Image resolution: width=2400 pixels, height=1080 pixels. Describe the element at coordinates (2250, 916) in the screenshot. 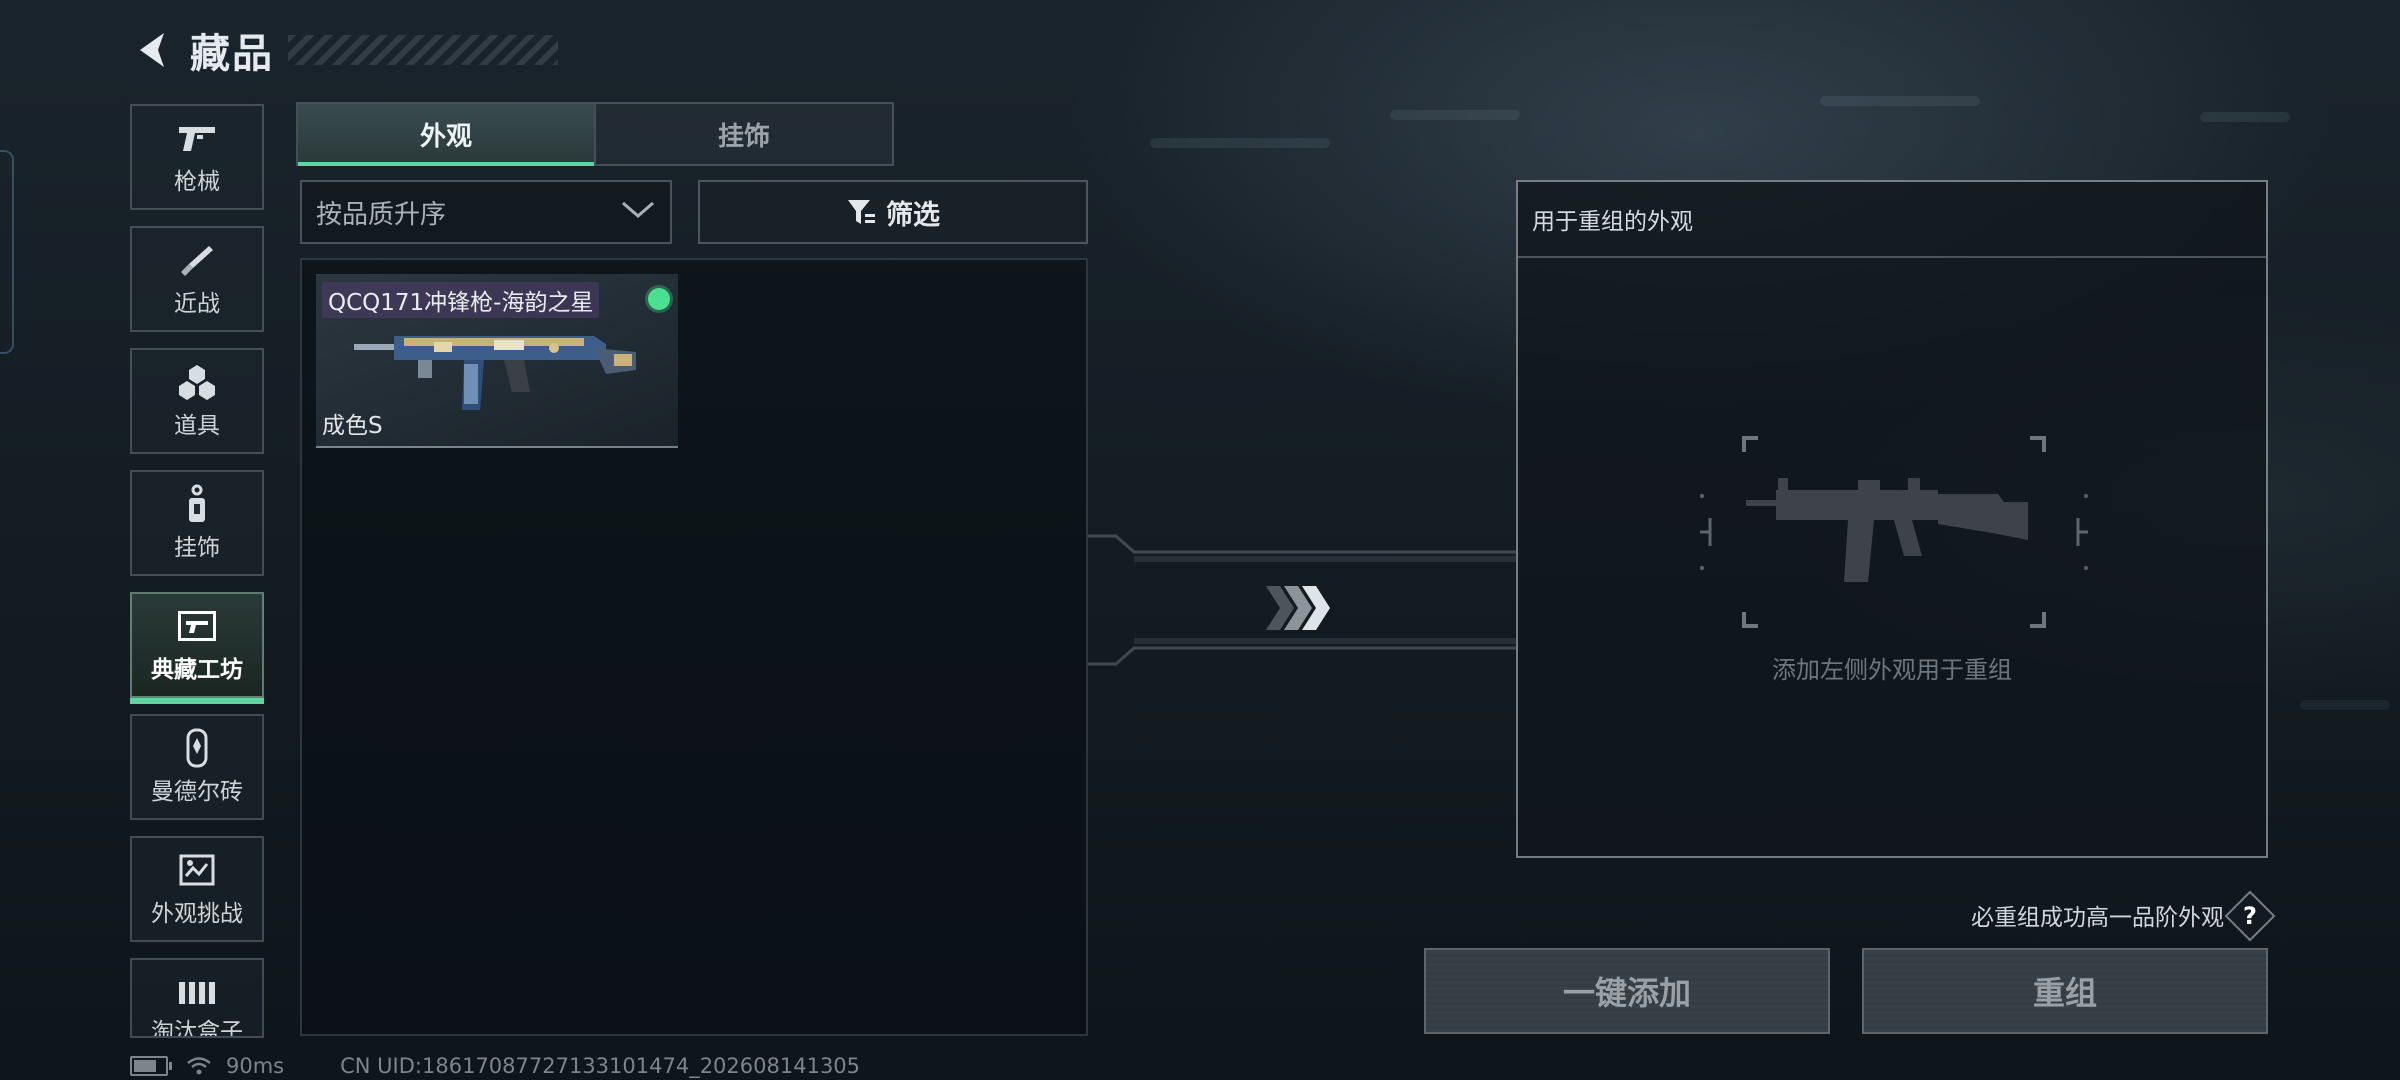

I see `help-icon: ?` at that location.